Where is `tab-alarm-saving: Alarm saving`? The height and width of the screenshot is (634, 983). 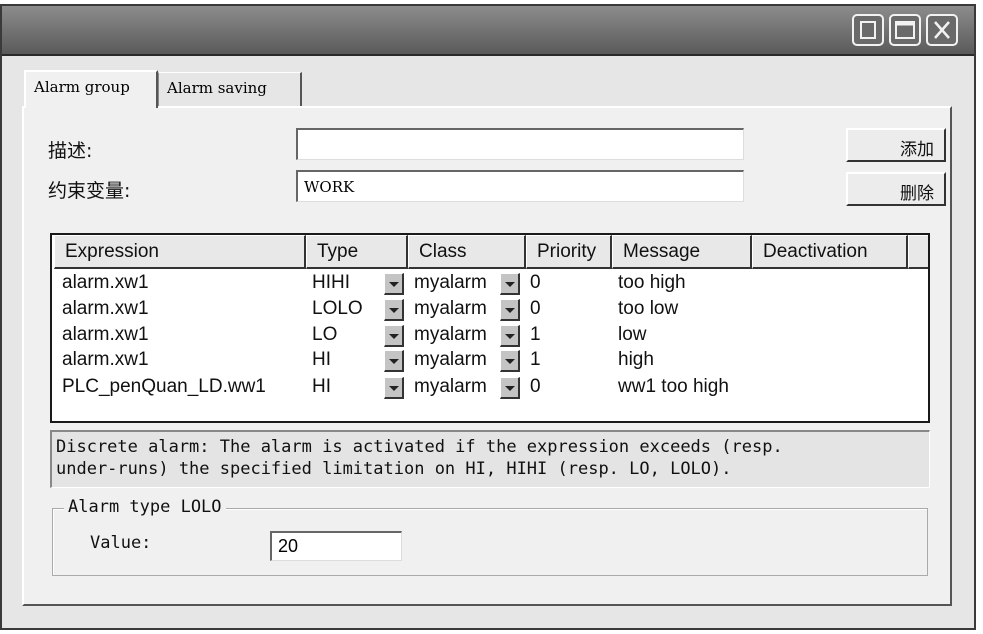
tab-alarm-saving: Alarm saving is located at coordinates (230, 89).